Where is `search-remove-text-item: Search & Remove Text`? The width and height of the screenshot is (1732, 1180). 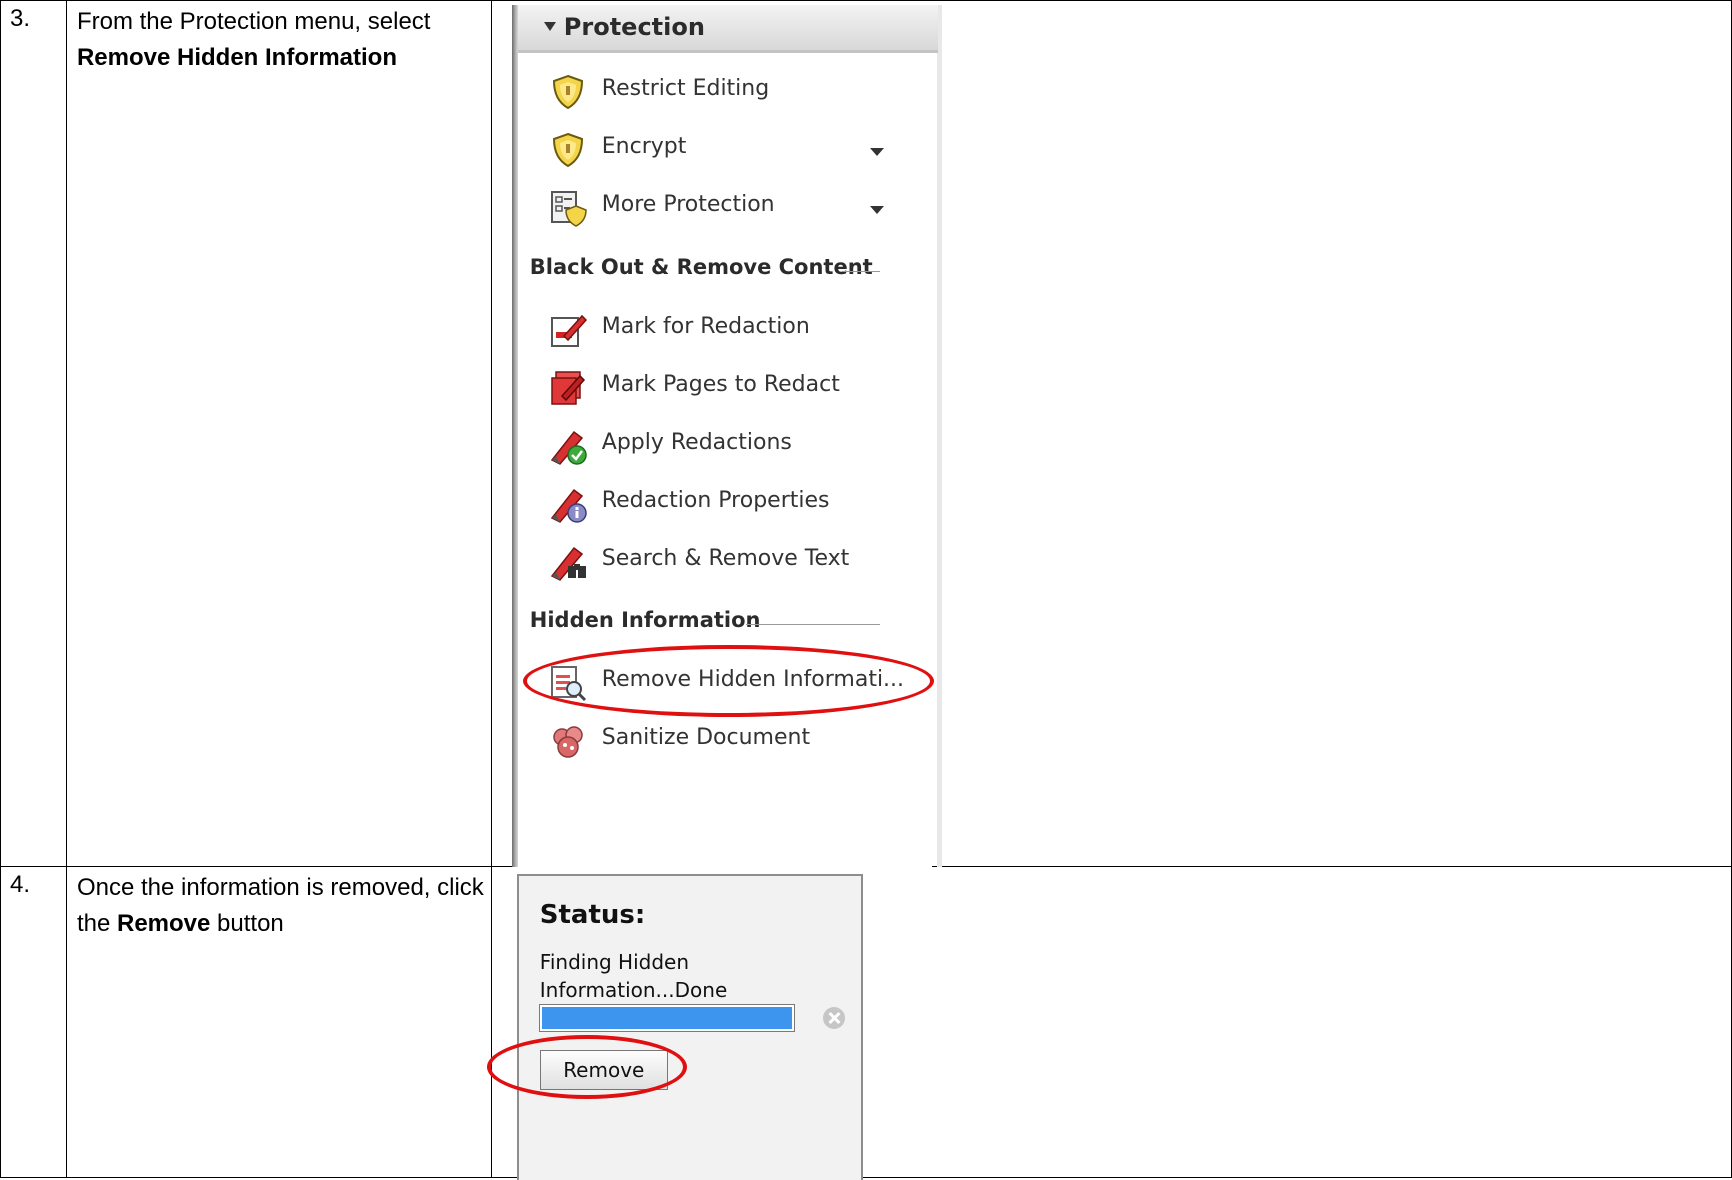 search-remove-text-item: Search & Remove Text is located at coordinates (738, 563).